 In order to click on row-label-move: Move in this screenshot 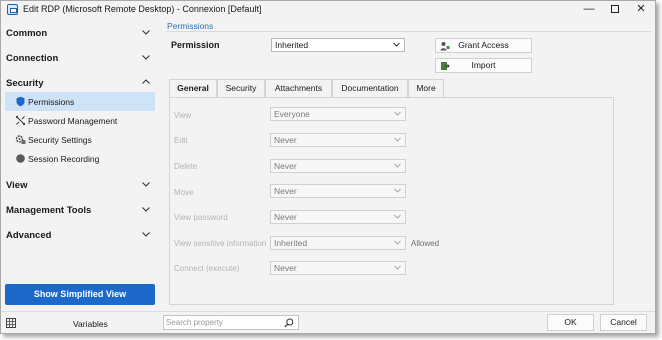, I will do `click(184, 192)`.